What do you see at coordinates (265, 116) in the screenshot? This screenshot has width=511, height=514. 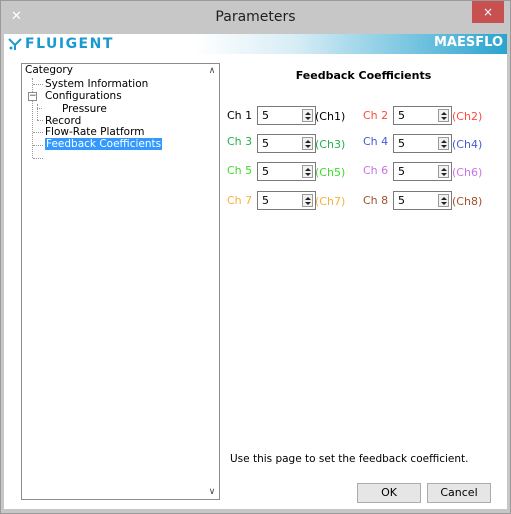 I see `ch1-value: 5` at bounding box center [265, 116].